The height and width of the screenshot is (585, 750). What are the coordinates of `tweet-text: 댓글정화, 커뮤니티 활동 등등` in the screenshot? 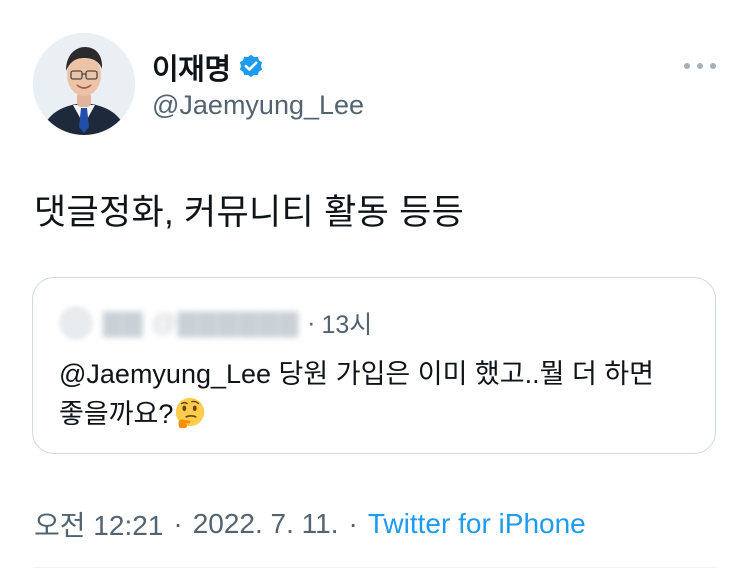 It's located at (249, 212).